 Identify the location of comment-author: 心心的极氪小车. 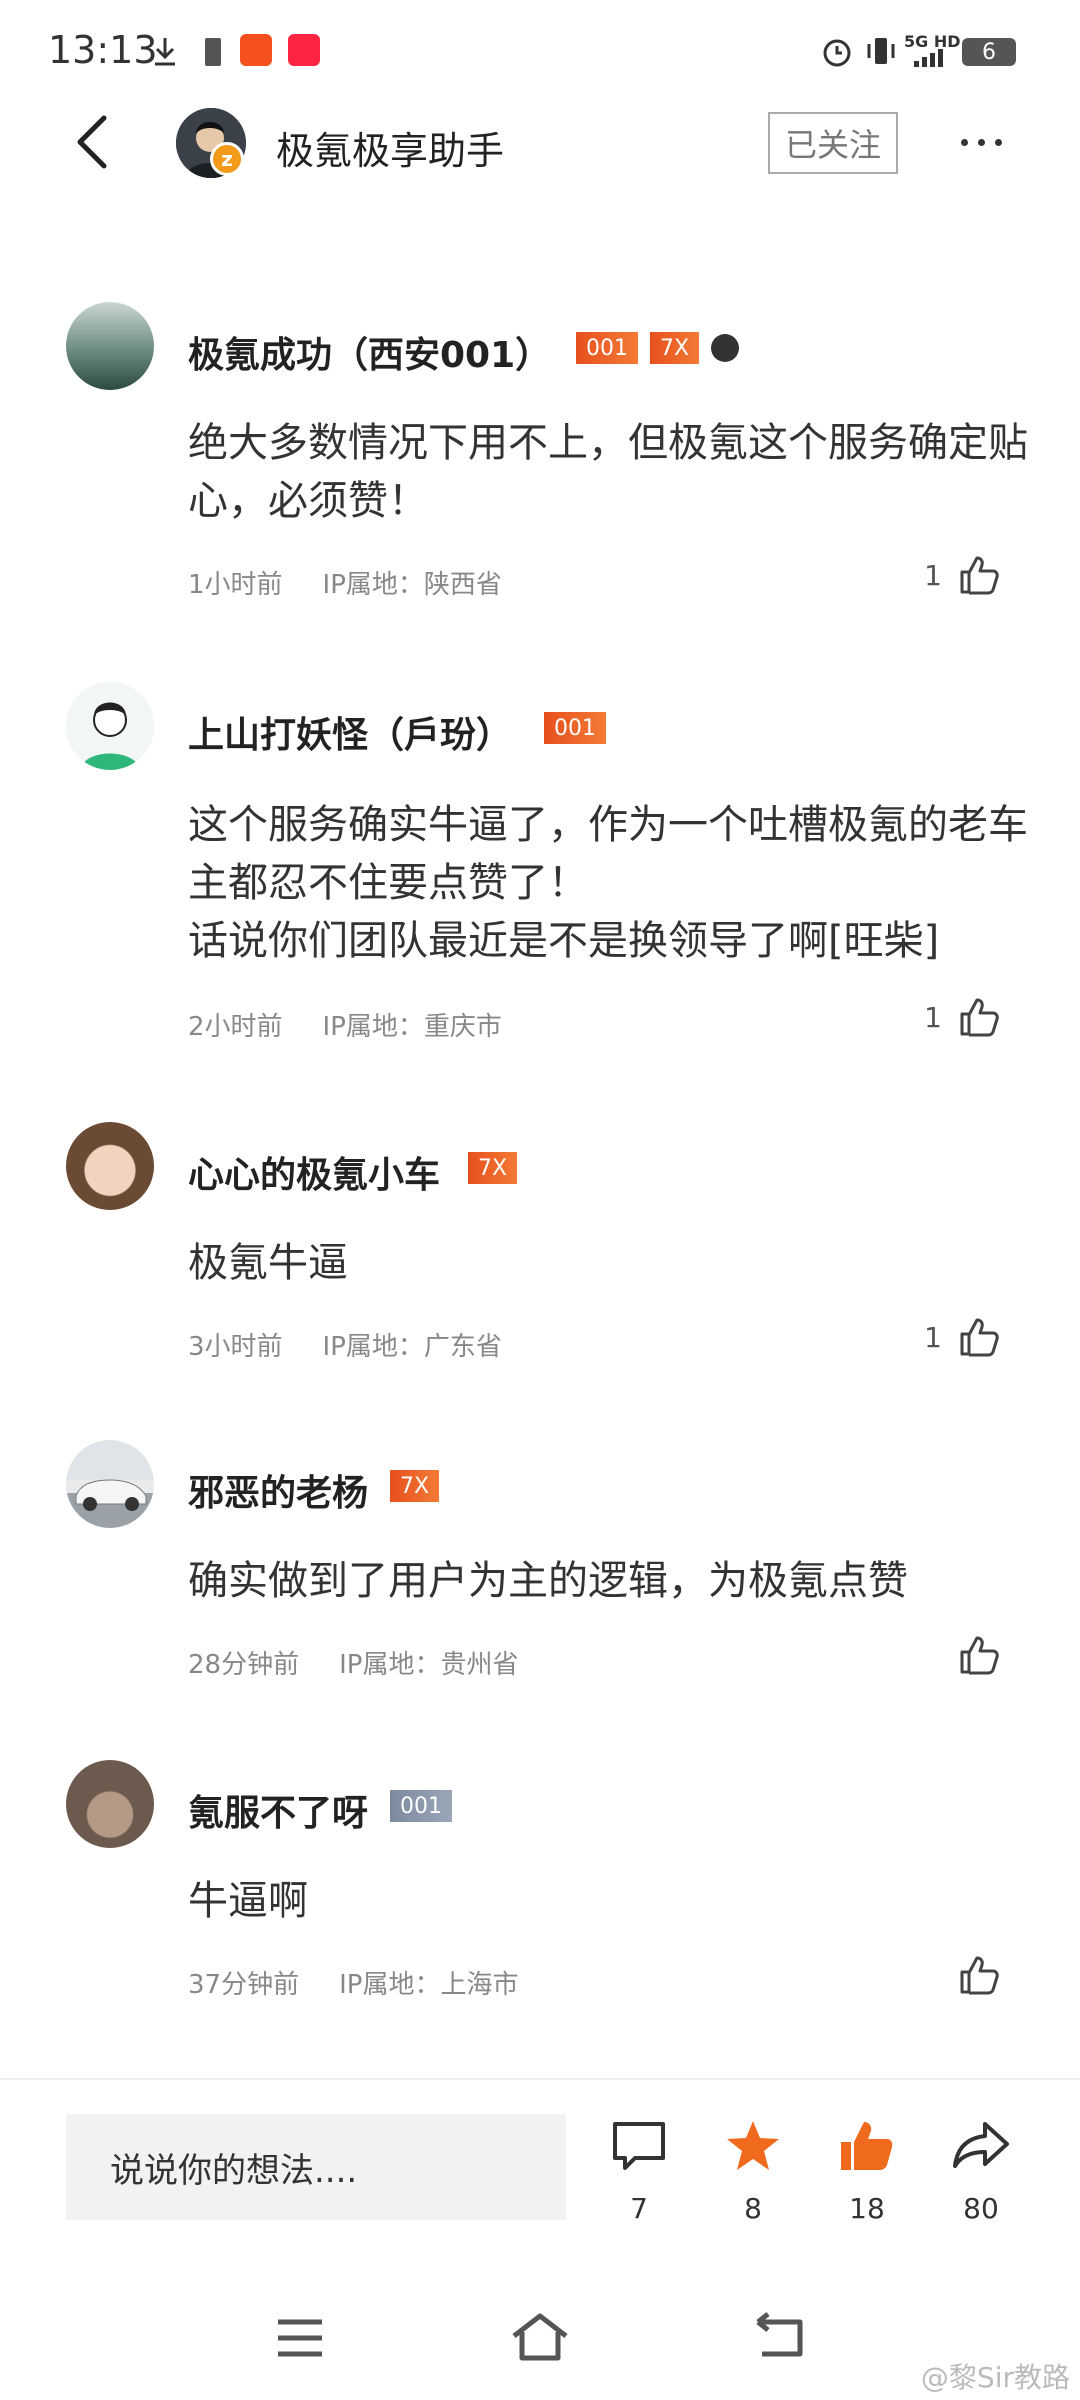
(314, 1172).